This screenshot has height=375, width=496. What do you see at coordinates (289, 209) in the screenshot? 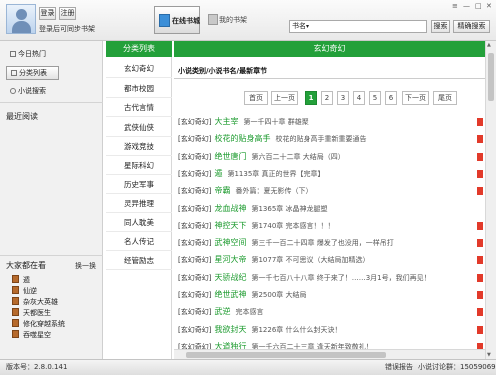
I see `latest-chapter-link: 第1365章 冰晶神龙腿塑` at bounding box center [289, 209].